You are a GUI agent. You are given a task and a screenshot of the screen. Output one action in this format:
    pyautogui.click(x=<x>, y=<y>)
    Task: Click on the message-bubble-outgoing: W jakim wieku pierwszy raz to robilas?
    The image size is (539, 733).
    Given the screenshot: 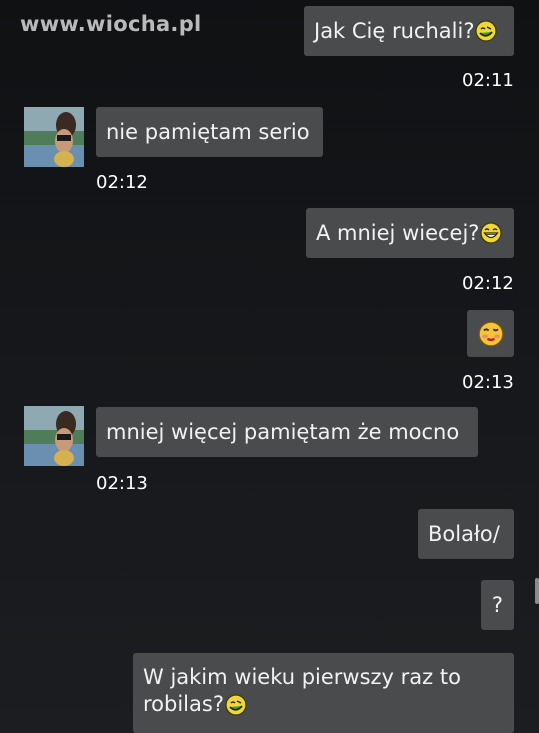 What is the action you would take?
    pyautogui.click(x=323, y=693)
    